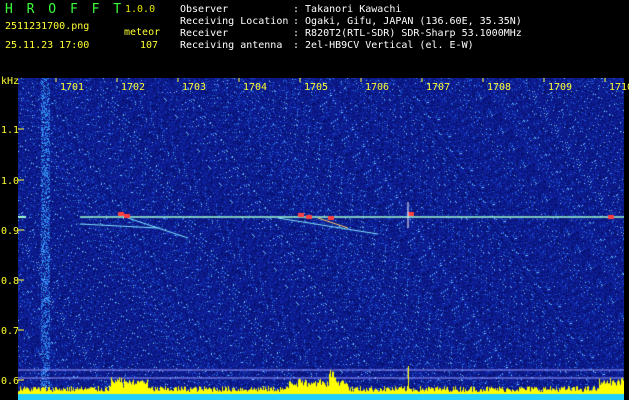 The image size is (629, 400). What do you see at coordinates (149, 45) in the screenshot?
I see `meteor-count: 107` at bounding box center [149, 45].